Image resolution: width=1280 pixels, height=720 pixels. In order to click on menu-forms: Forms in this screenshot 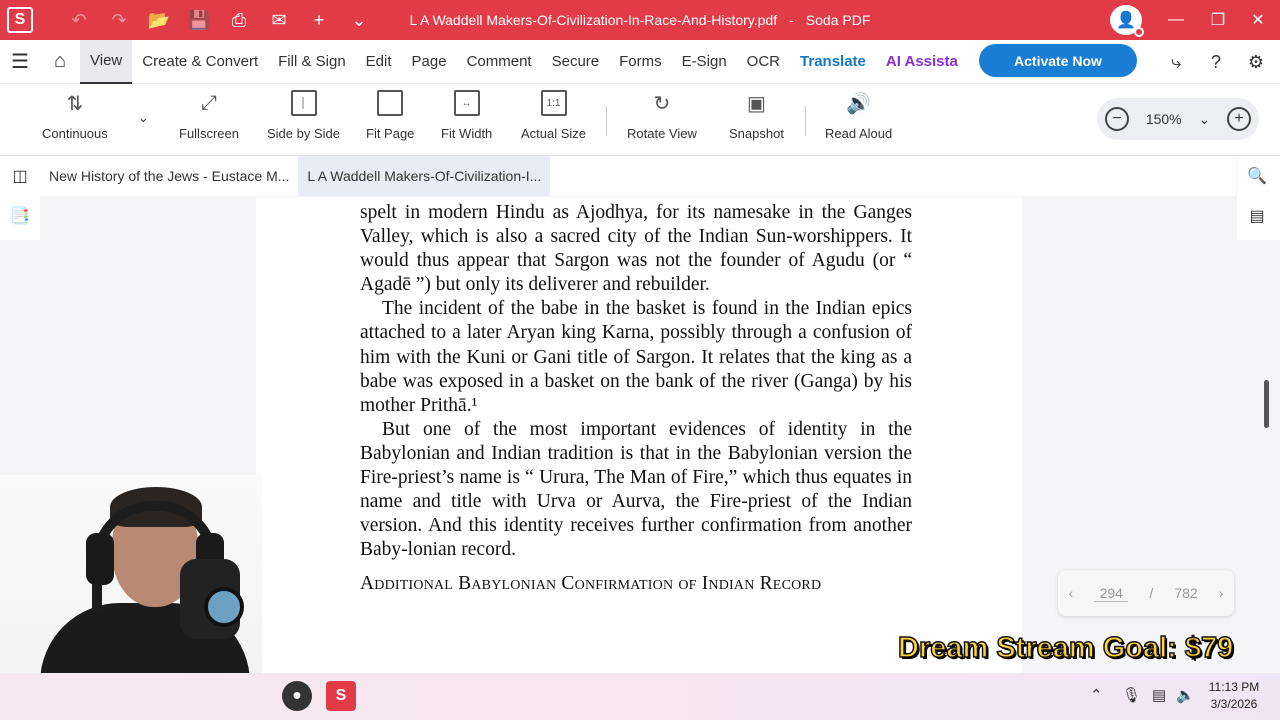, I will do `click(640, 62)`.